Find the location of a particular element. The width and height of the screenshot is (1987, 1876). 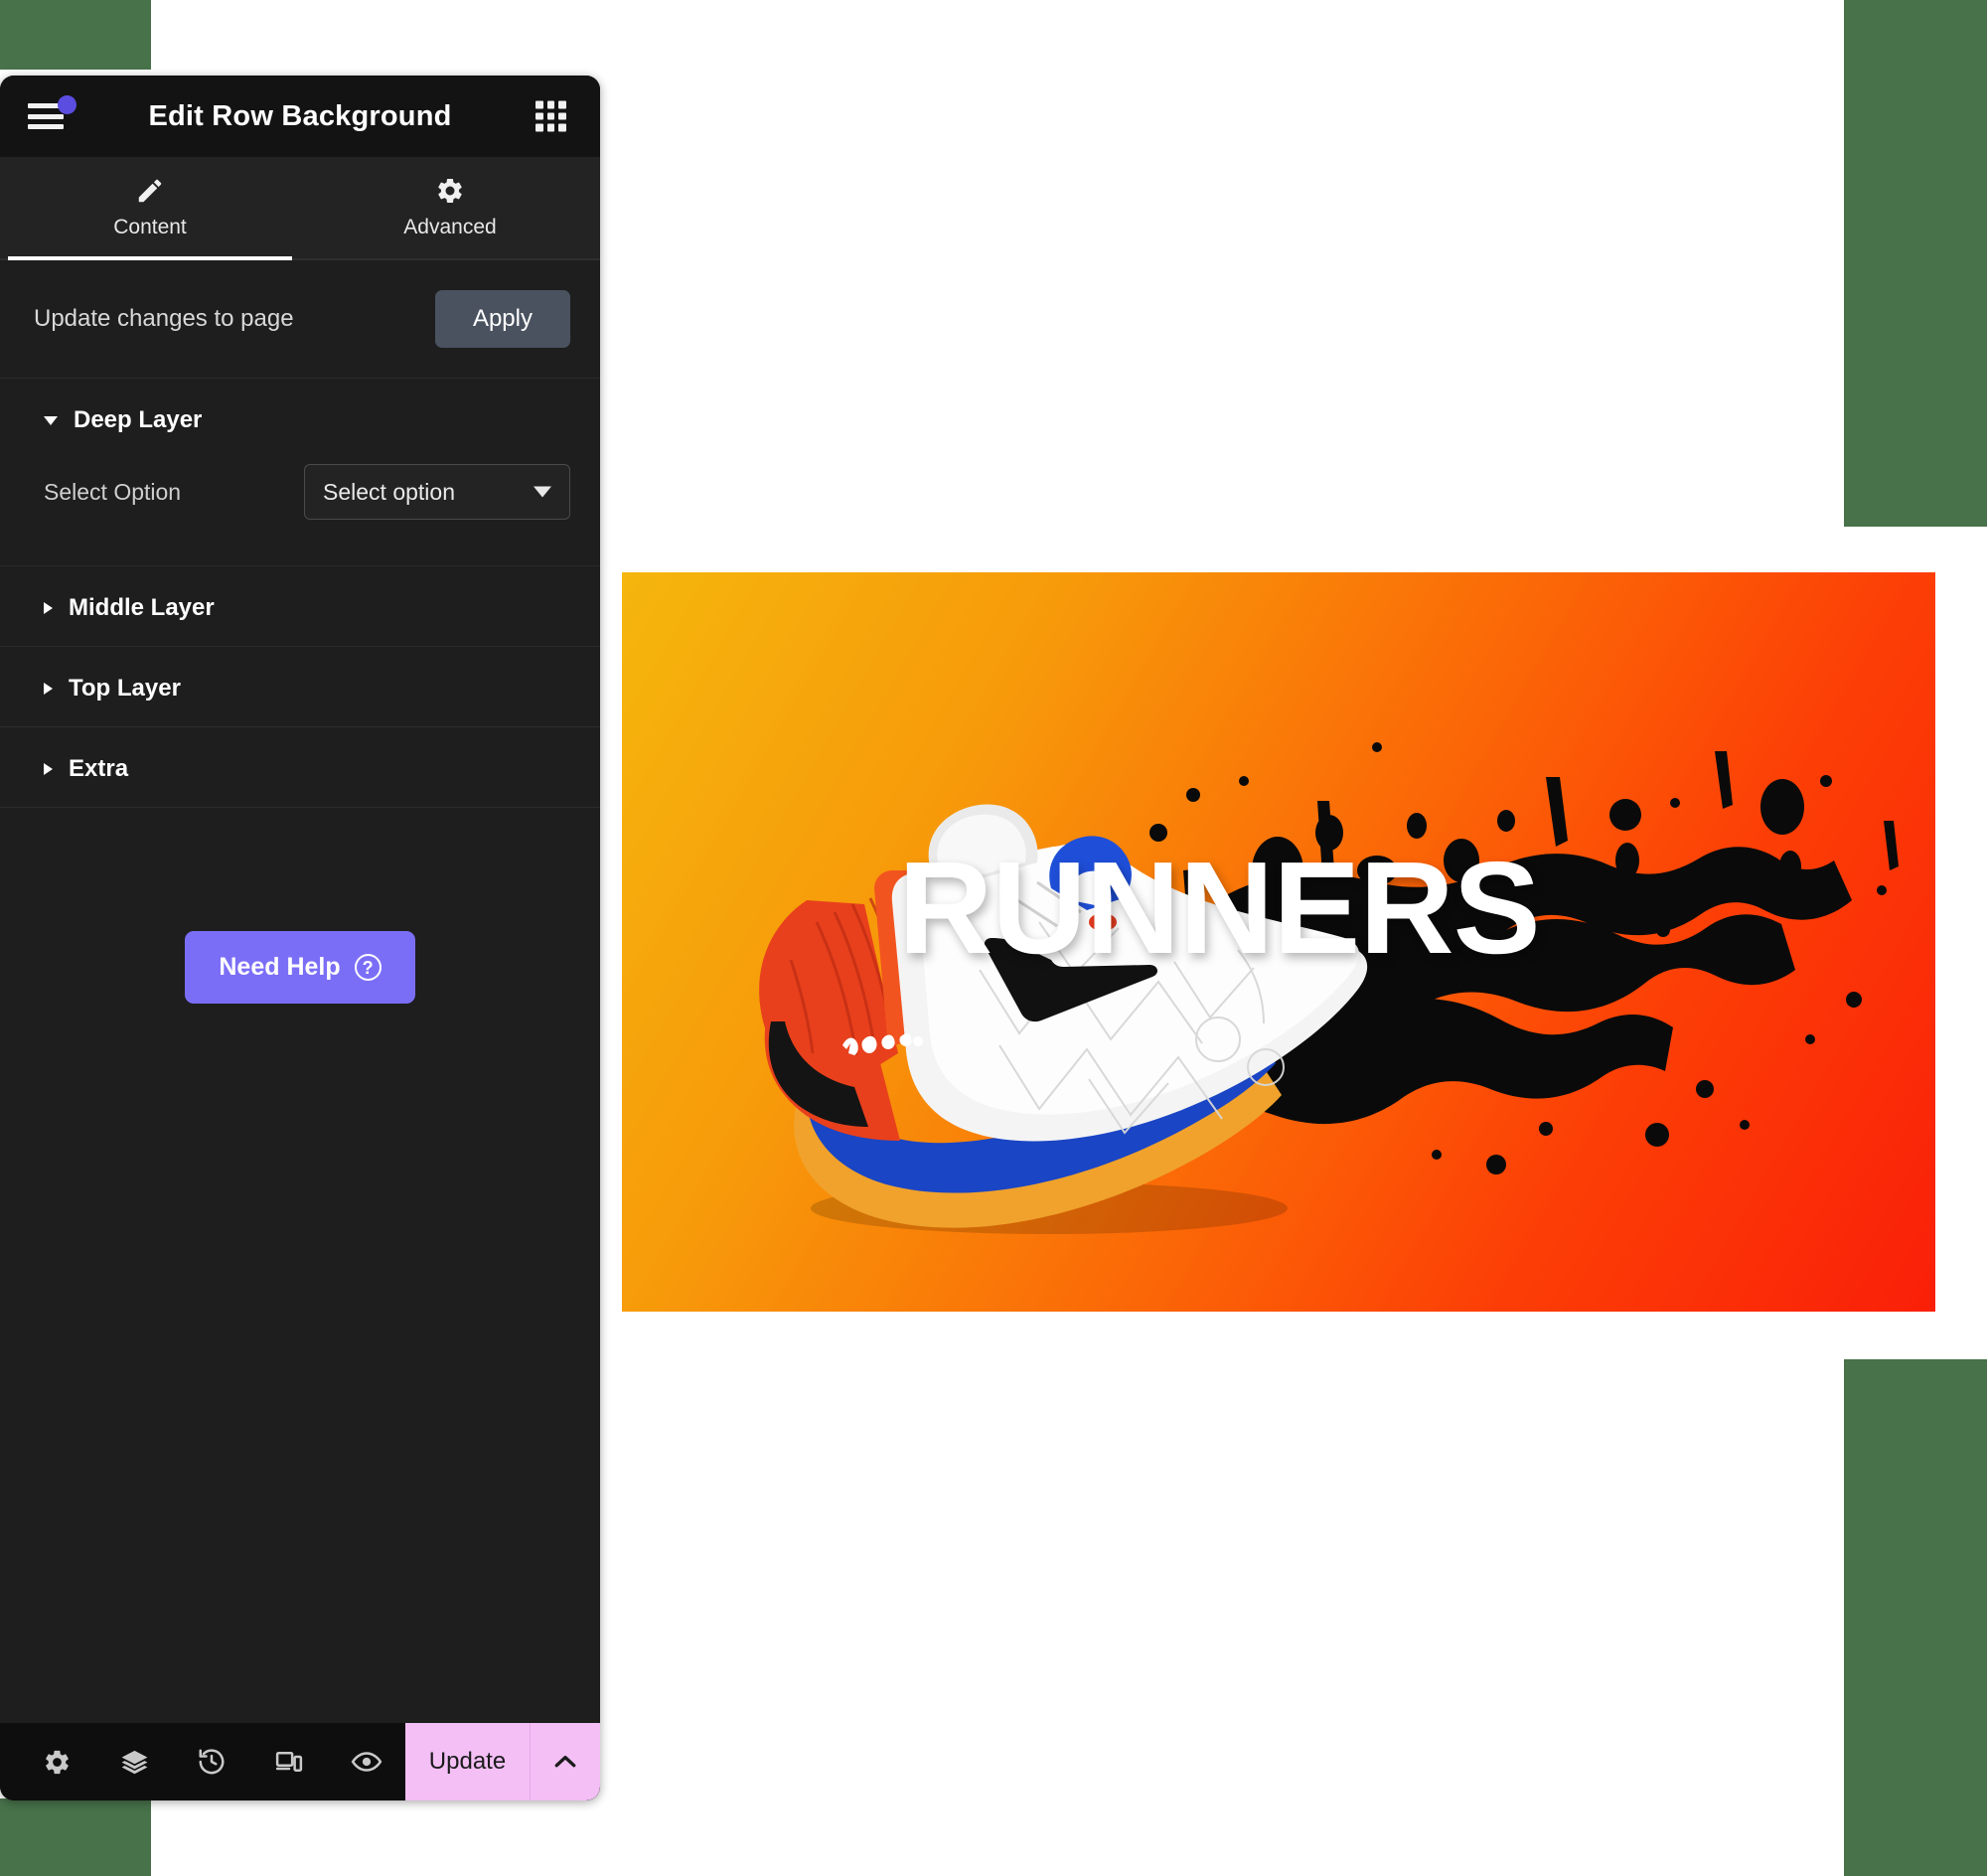

section-middle-layer: Middle Layer is located at coordinates (300, 606).